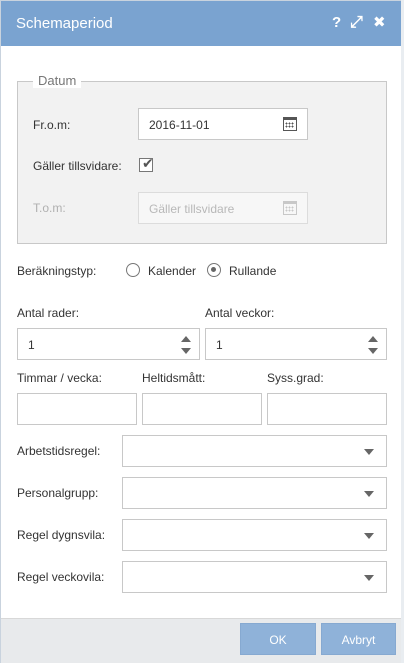  I want to click on tom-placeholder: Gäller tillsvidare, so click(192, 209).